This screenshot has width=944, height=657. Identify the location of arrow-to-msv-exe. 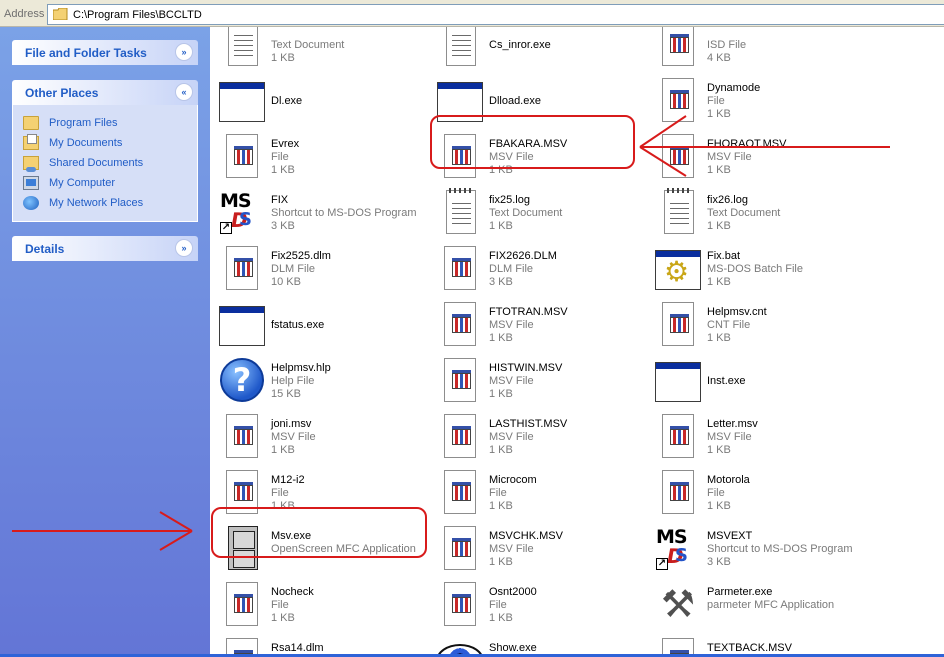
(102, 531).